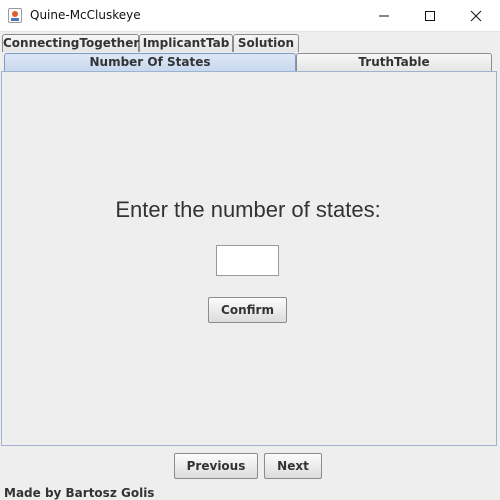 Image resolution: width=500 pixels, height=500 pixels. I want to click on maximize-button, so click(430, 15).